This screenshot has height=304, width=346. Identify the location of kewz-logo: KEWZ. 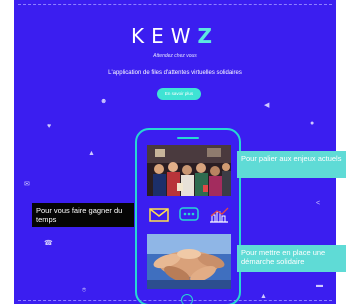
(175, 36).